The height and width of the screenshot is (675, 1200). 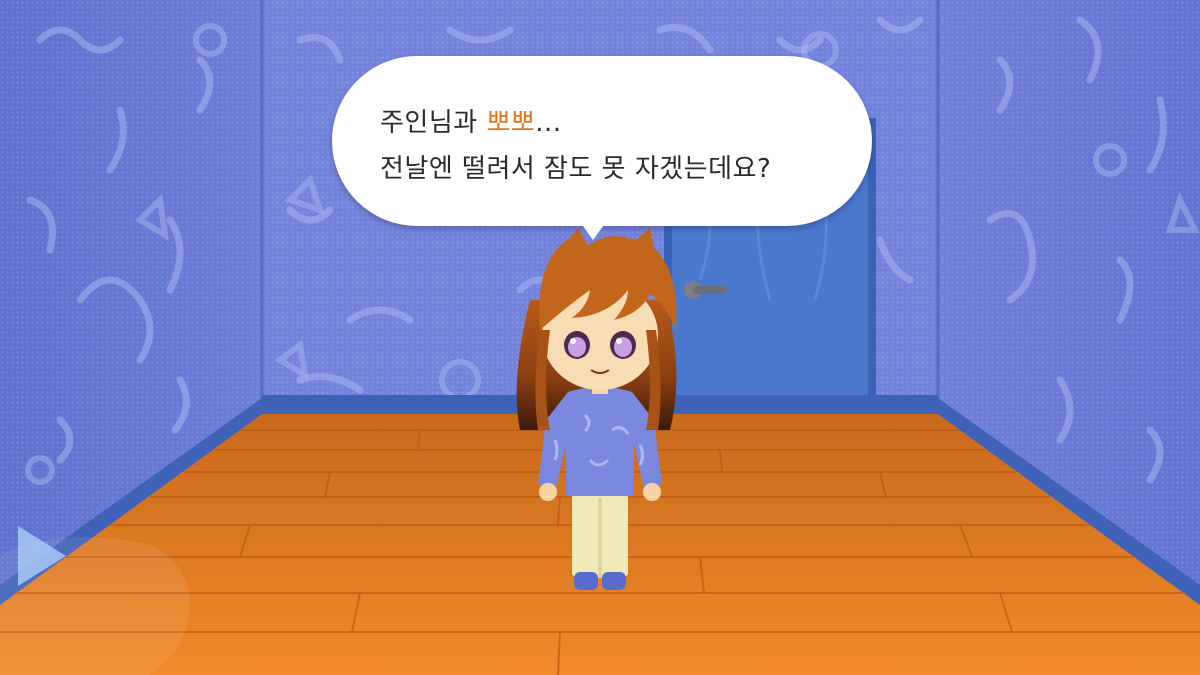 I want to click on character-shoes, so click(x=586, y=581).